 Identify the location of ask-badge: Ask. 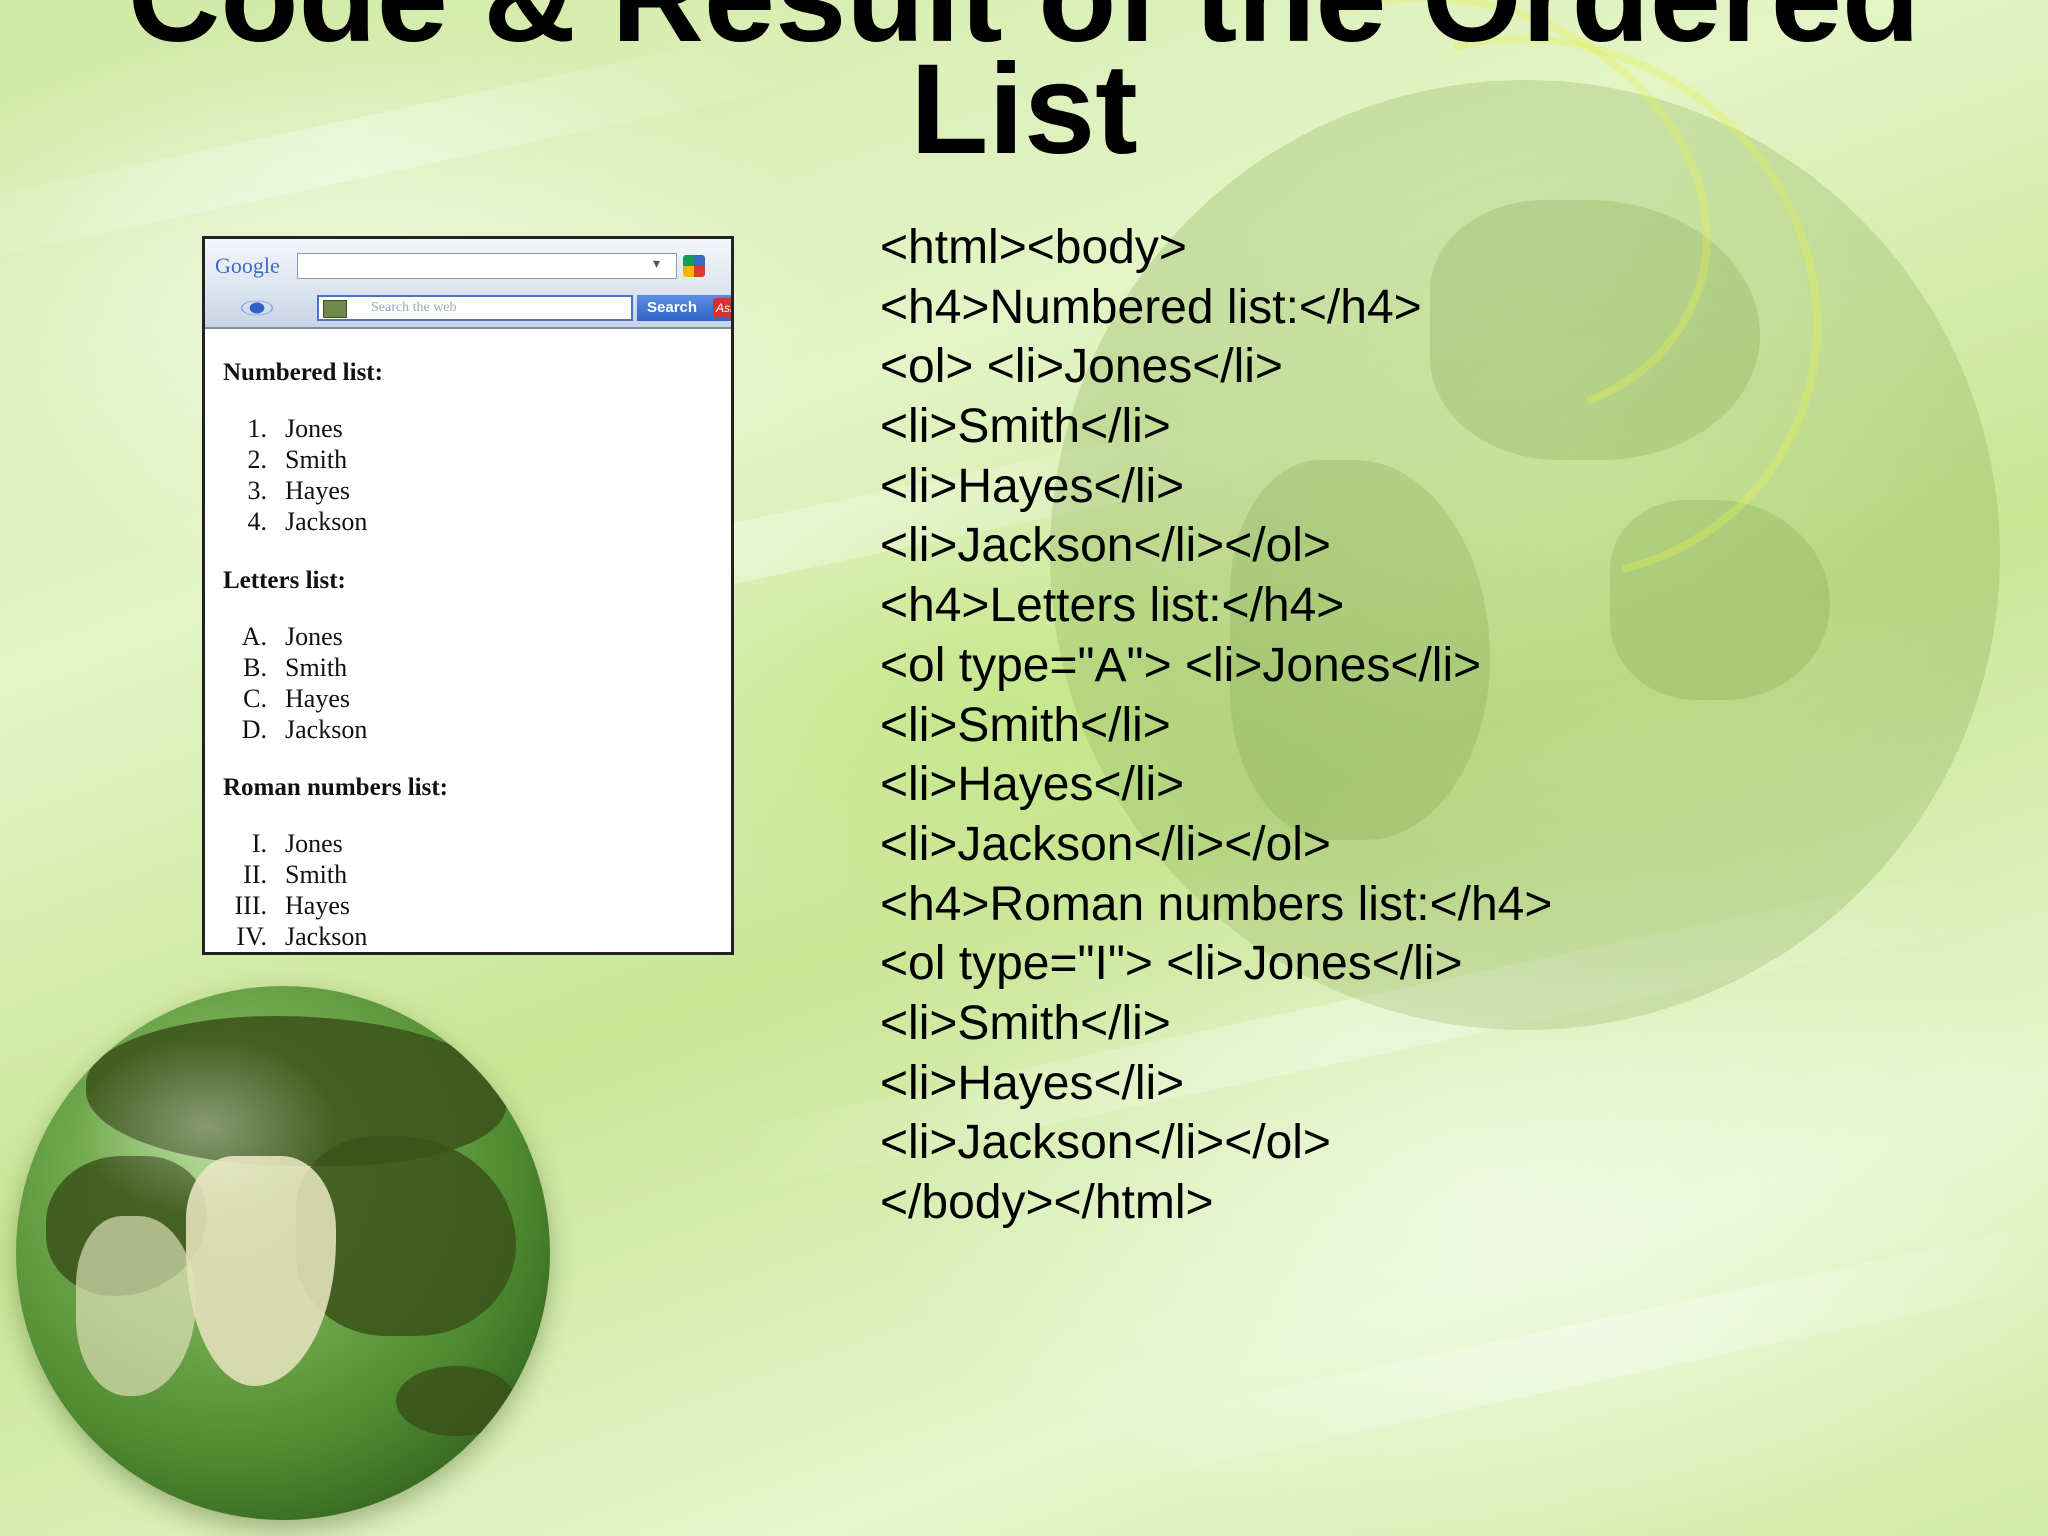
(722, 308).